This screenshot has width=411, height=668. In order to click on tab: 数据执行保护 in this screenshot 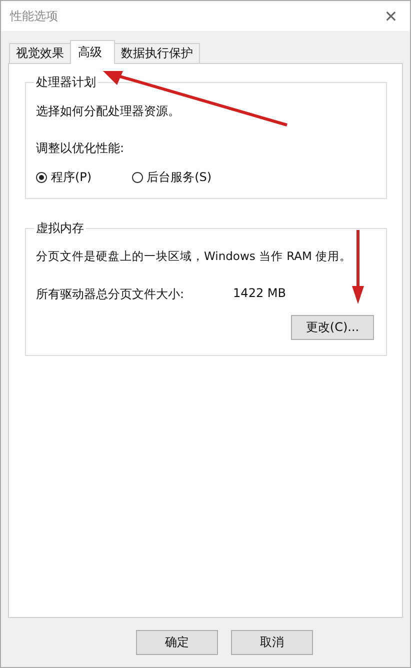, I will do `click(157, 53)`.